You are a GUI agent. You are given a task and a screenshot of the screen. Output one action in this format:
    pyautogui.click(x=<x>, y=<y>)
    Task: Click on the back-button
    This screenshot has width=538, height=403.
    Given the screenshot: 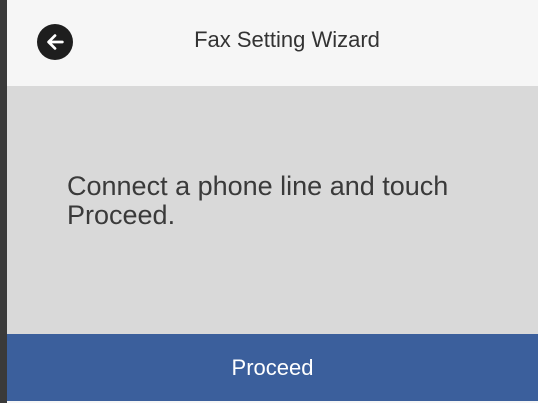 What is the action you would take?
    pyautogui.click(x=55, y=42)
    